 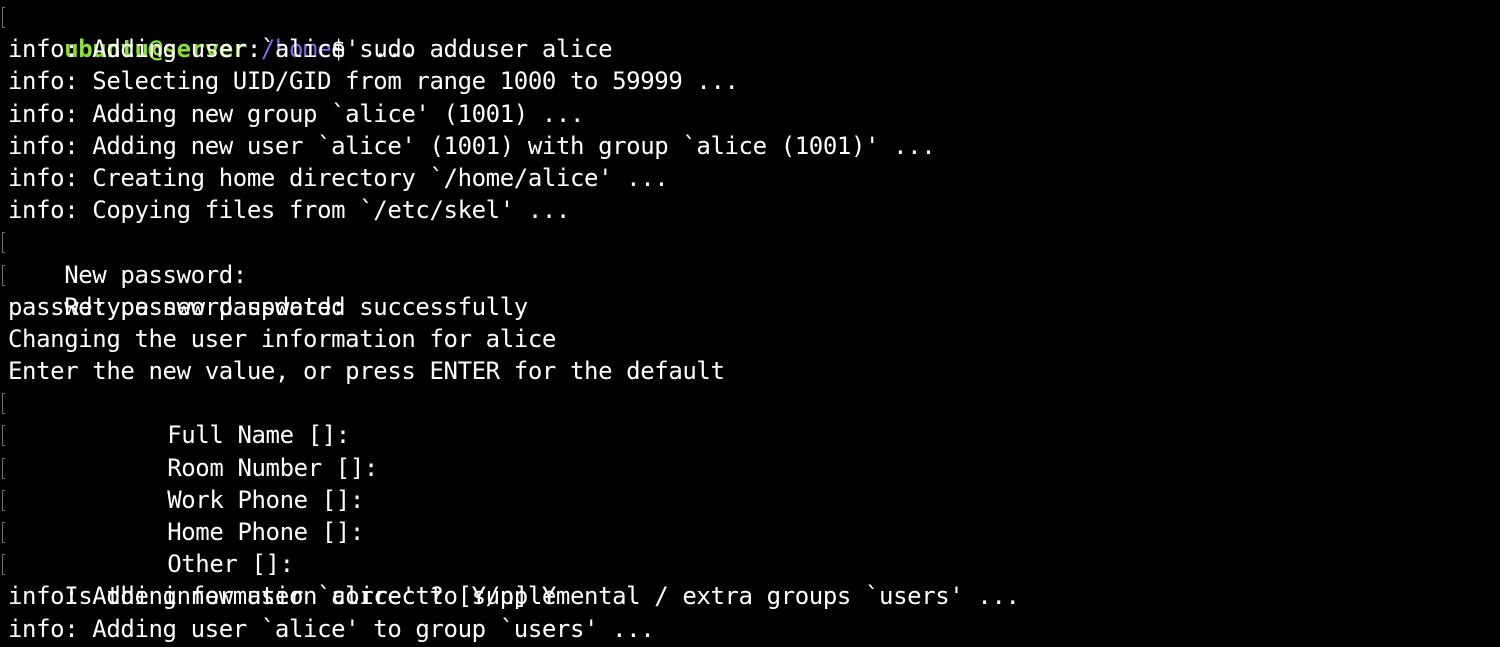 What do you see at coordinates (268, 306) in the screenshot?
I see `output-line: passwd: password updated successfully` at bounding box center [268, 306].